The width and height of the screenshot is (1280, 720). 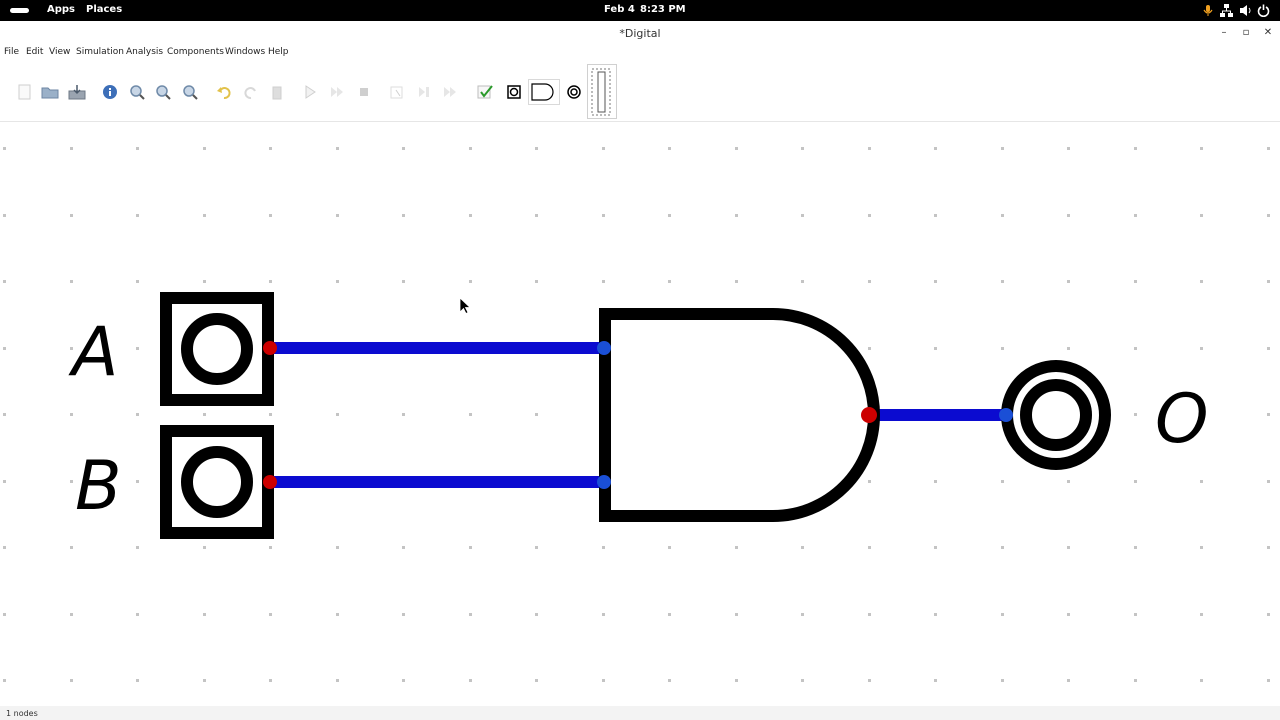 I want to click on test-check-icon, so click(x=485, y=92).